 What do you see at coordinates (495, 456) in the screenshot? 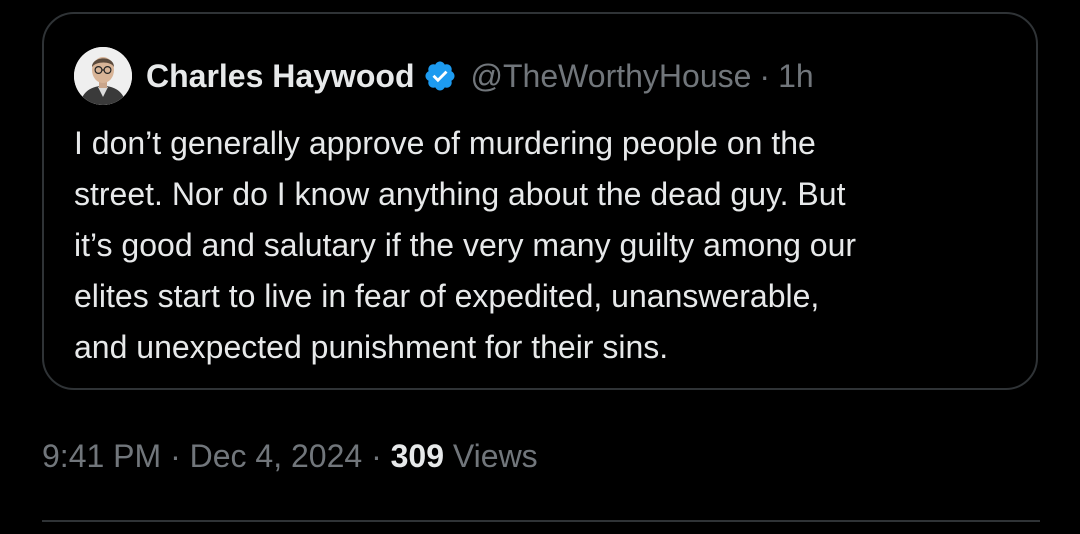
I see `views-label: Views` at bounding box center [495, 456].